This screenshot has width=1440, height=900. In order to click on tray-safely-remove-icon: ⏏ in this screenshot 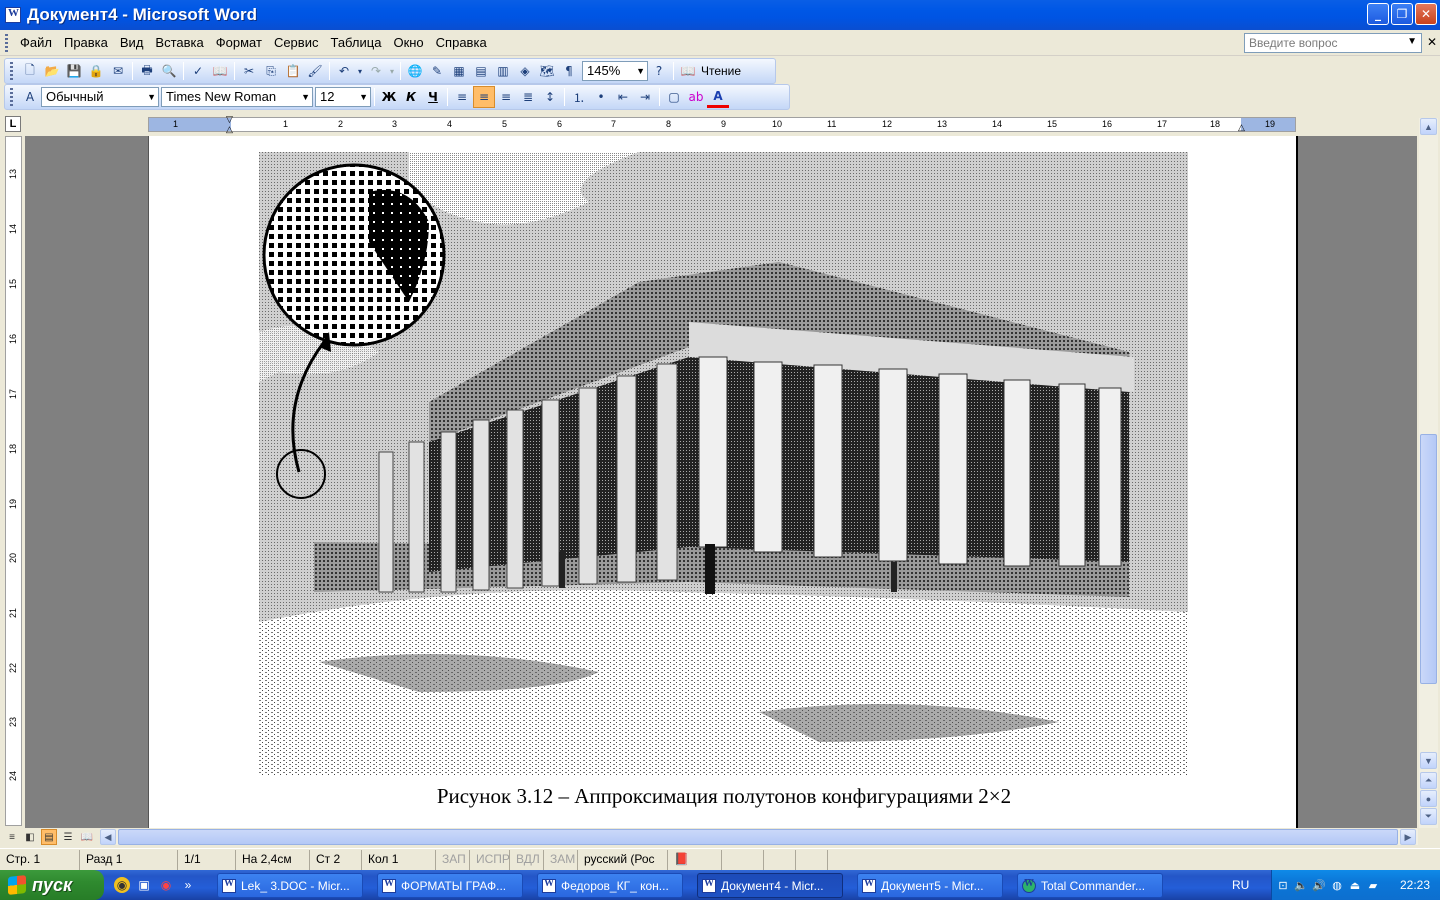, I will do `click(1355, 885)`.